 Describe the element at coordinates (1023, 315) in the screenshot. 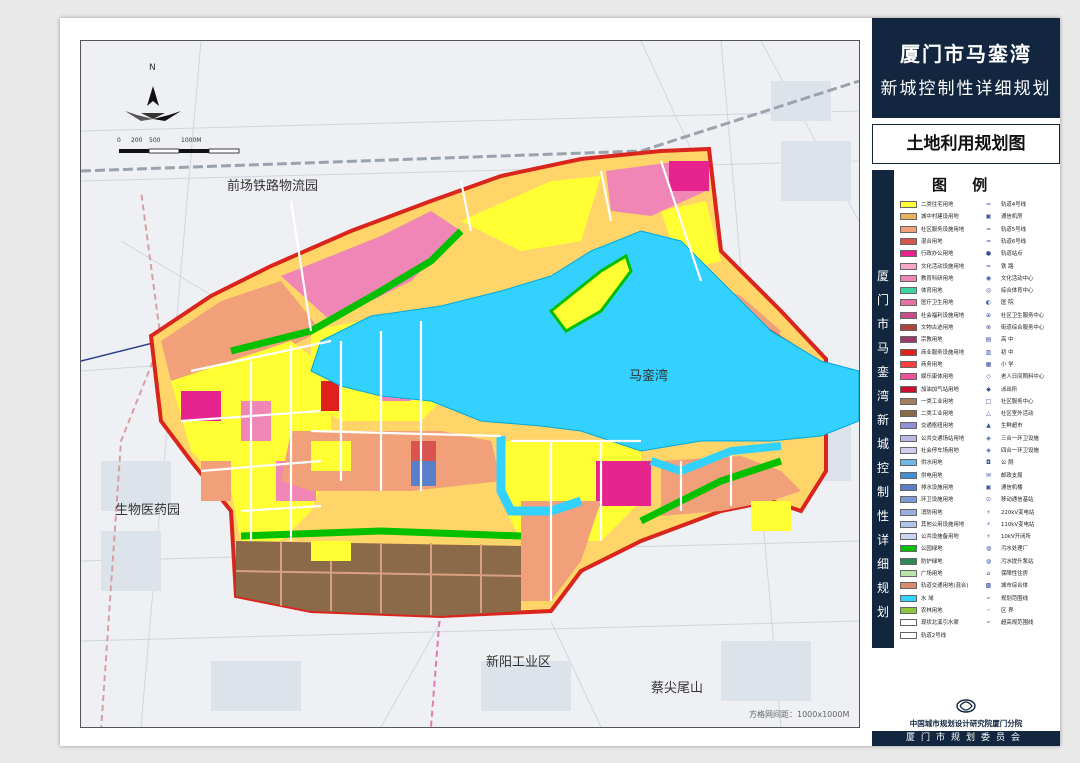

I see `legend-label: 社区卫生服务中心` at that location.